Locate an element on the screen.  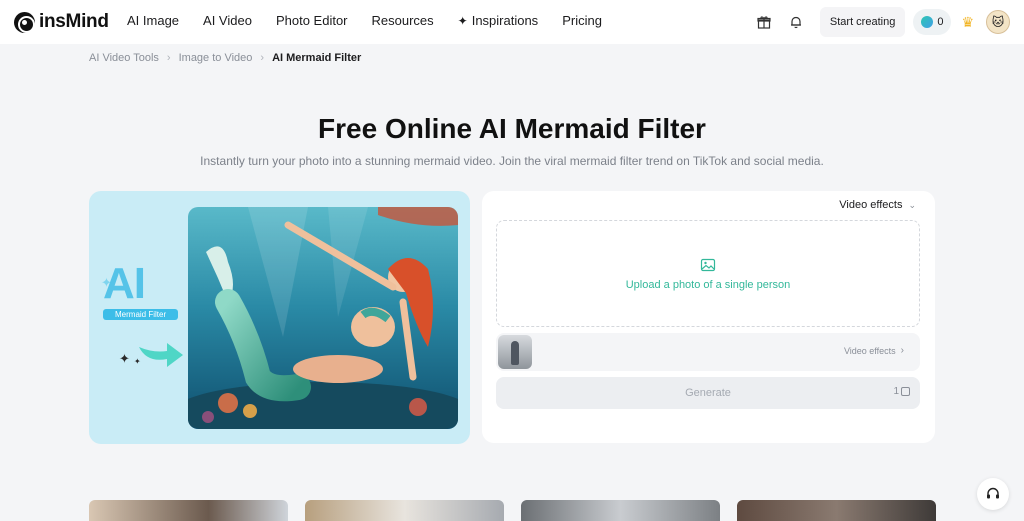
nav-ai-image: AI Image is located at coordinates (153, 20).